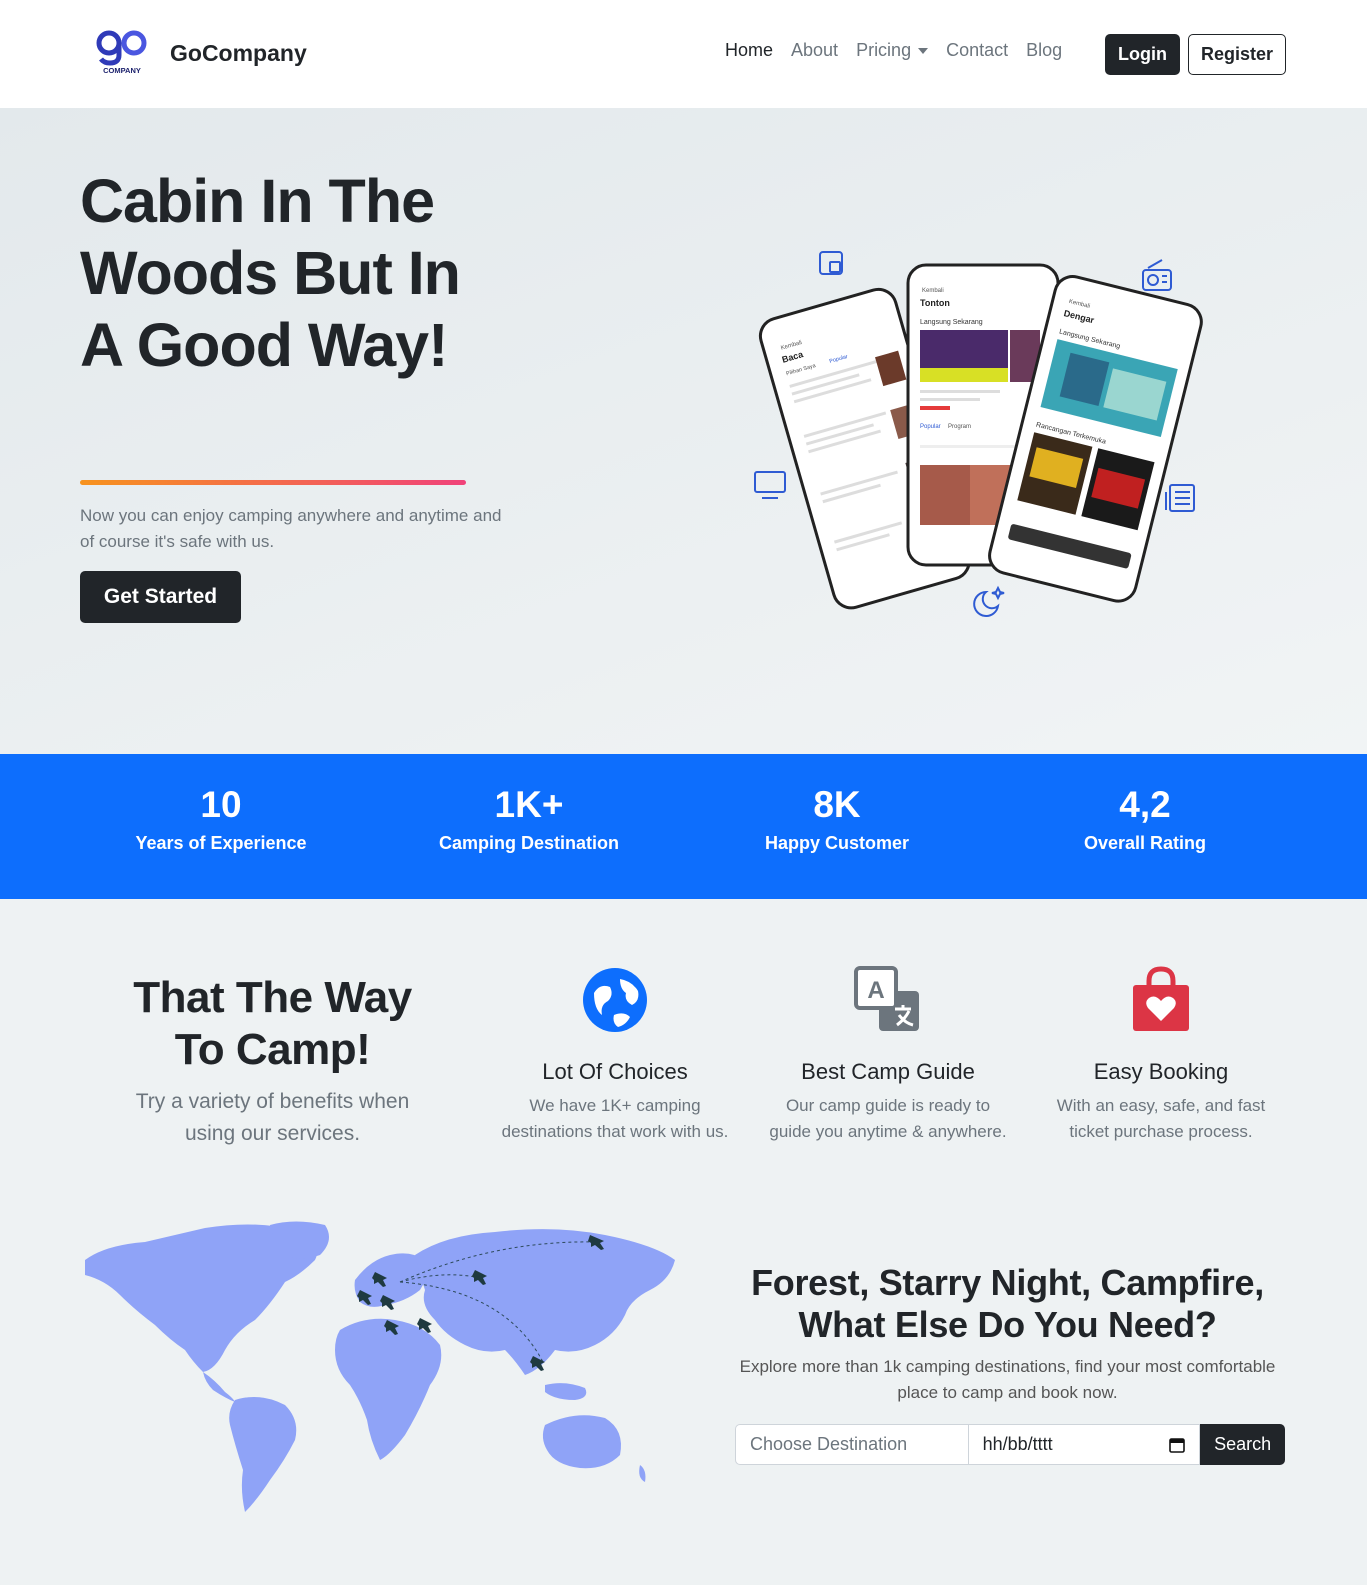 The height and width of the screenshot is (1585, 1367). What do you see at coordinates (272, 1049) in the screenshot?
I see `features-title-line: To Camp!` at bounding box center [272, 1049].